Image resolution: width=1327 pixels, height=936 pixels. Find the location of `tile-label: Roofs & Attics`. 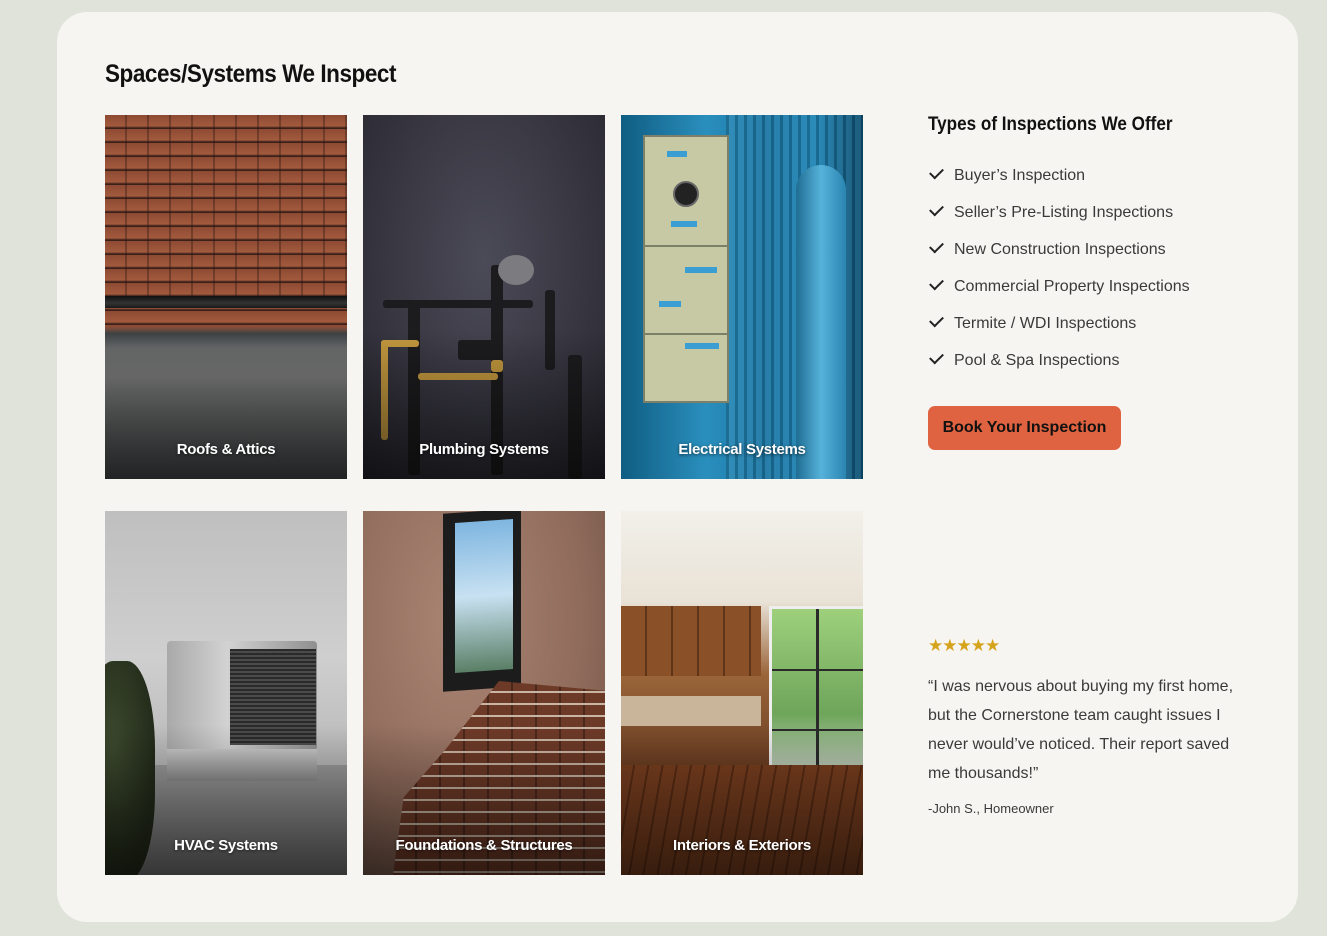

tile-label: Roofs & Attics is located at coordinates (226, 449).